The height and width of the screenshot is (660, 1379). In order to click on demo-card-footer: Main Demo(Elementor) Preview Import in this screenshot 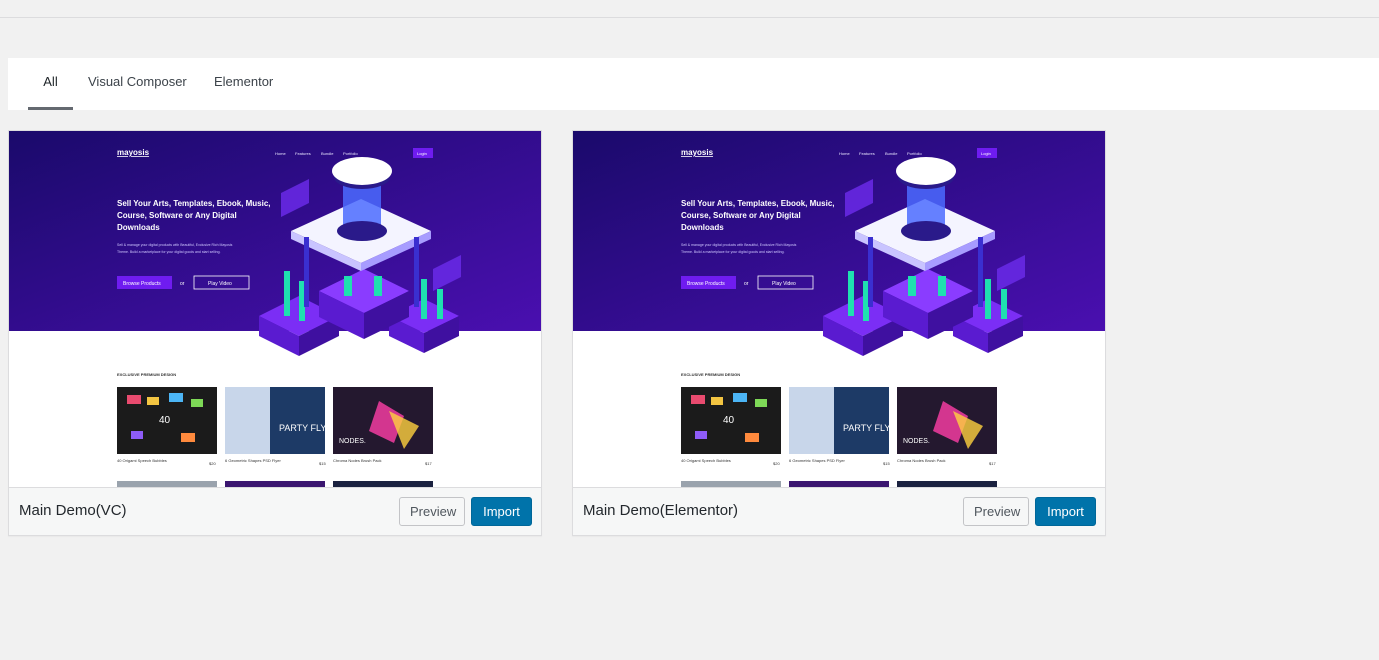, I will do `click(839, 511)`.